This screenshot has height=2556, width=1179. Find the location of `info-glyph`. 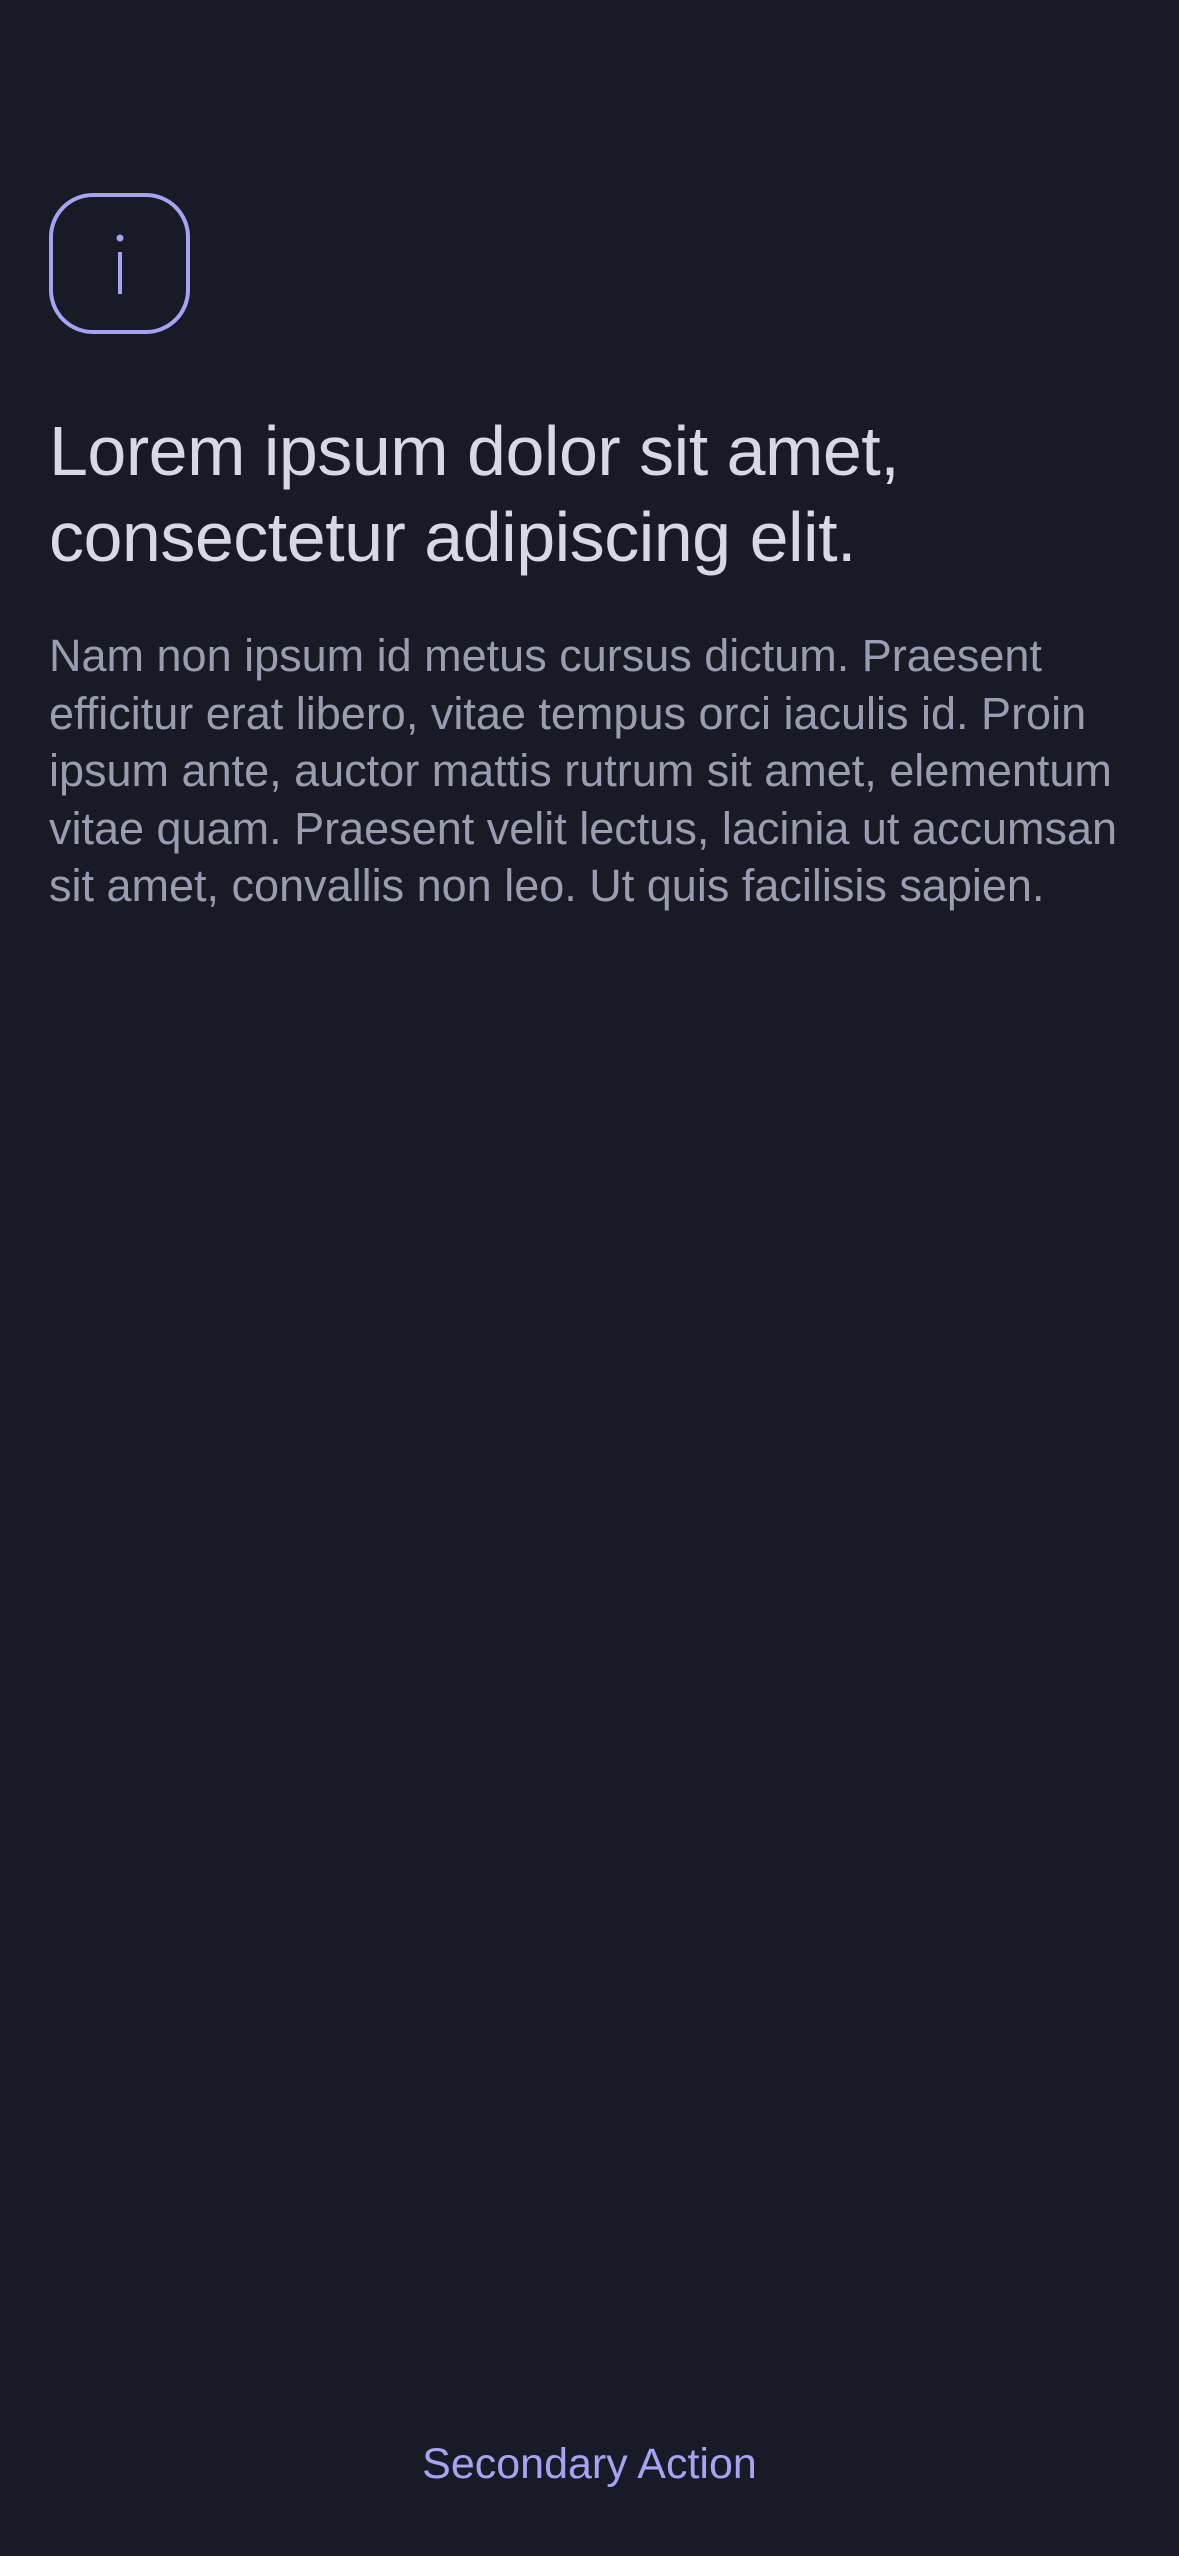

info-glyph is located at coordinates (119, 264).